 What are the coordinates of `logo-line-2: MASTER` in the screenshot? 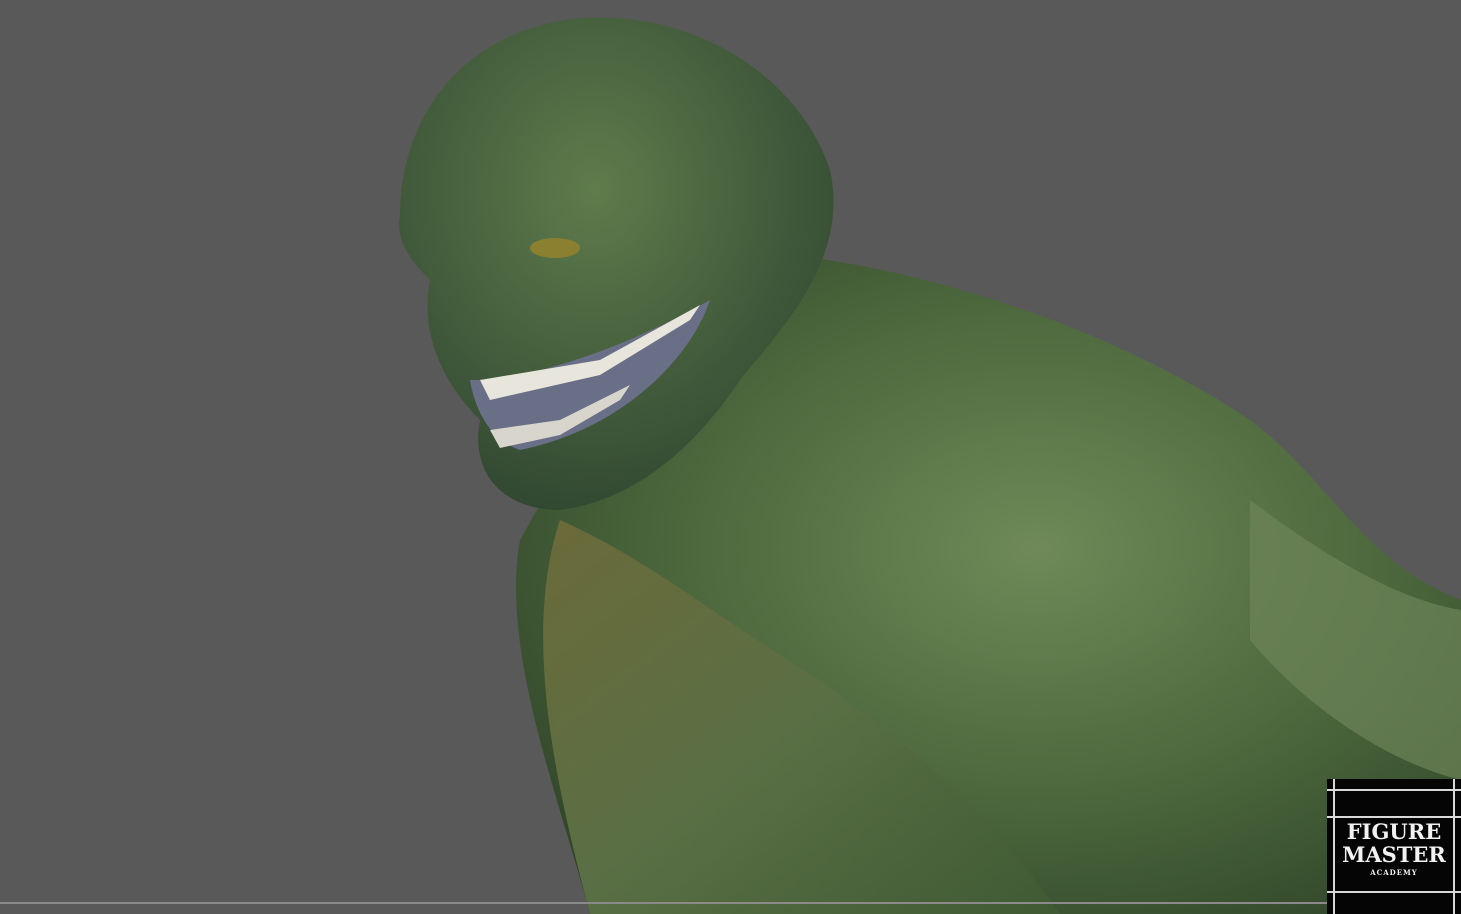 It's located at (1394, 854).